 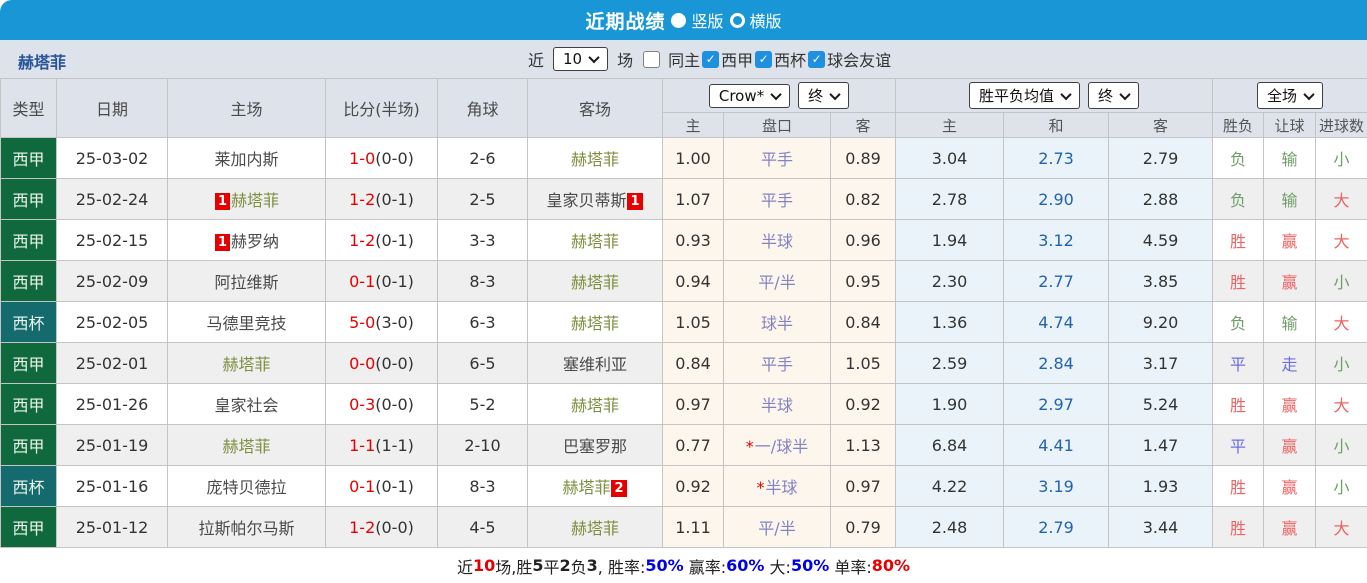 What do you see at coordinates (112, 322) in the screenshot?
I see `date-cell: 25-02-05` at bounding box center [112, 322].